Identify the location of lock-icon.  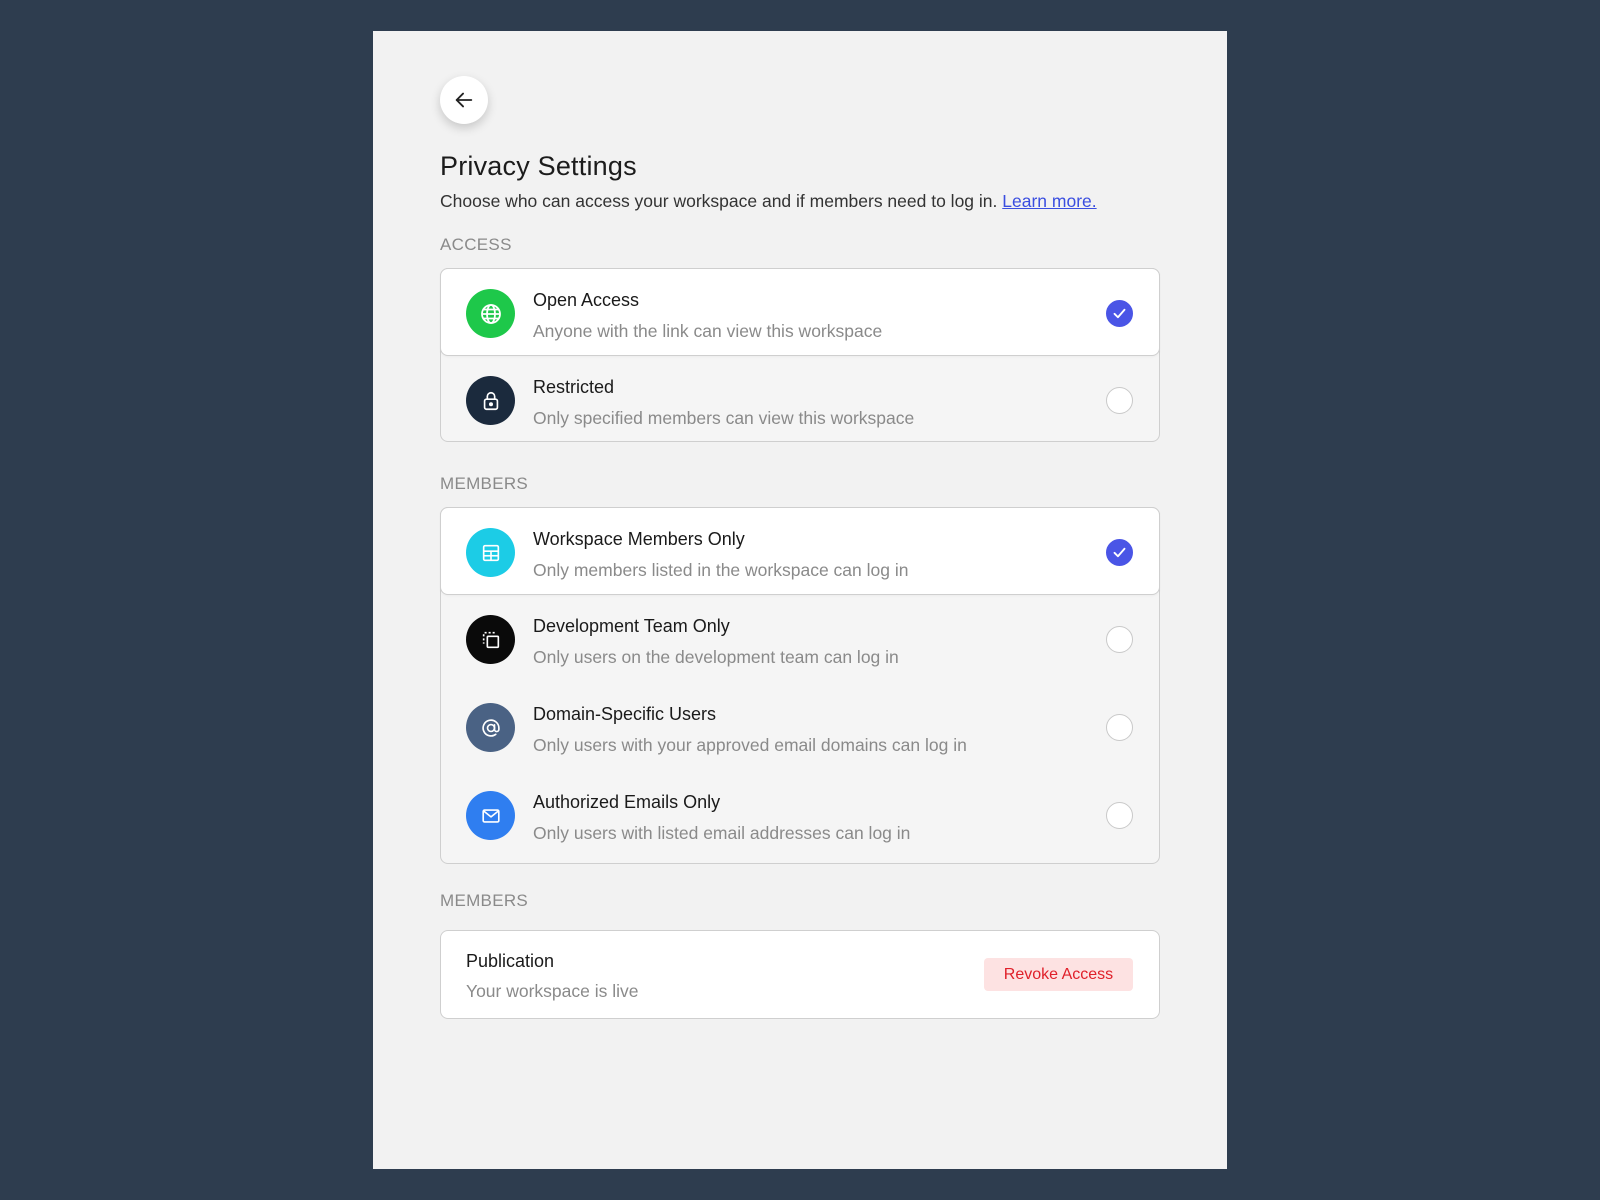
(490, 400).